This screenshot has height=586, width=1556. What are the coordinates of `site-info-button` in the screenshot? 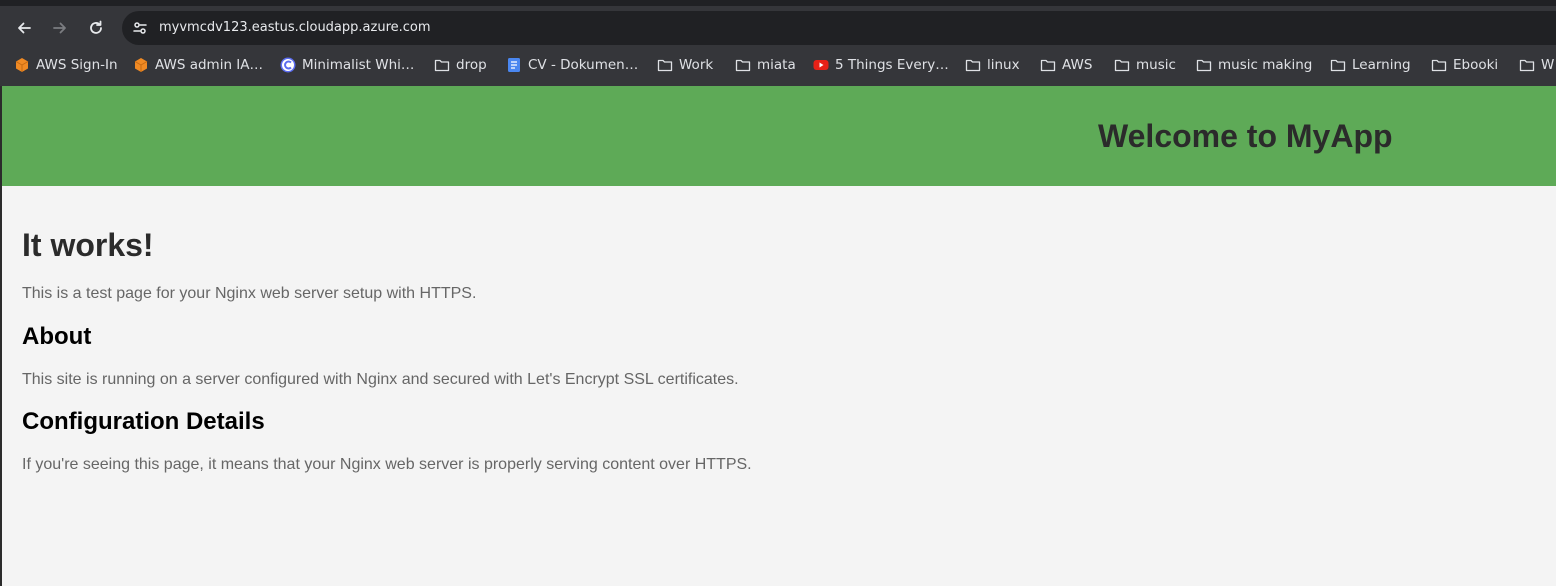 It's located at (140, 28).